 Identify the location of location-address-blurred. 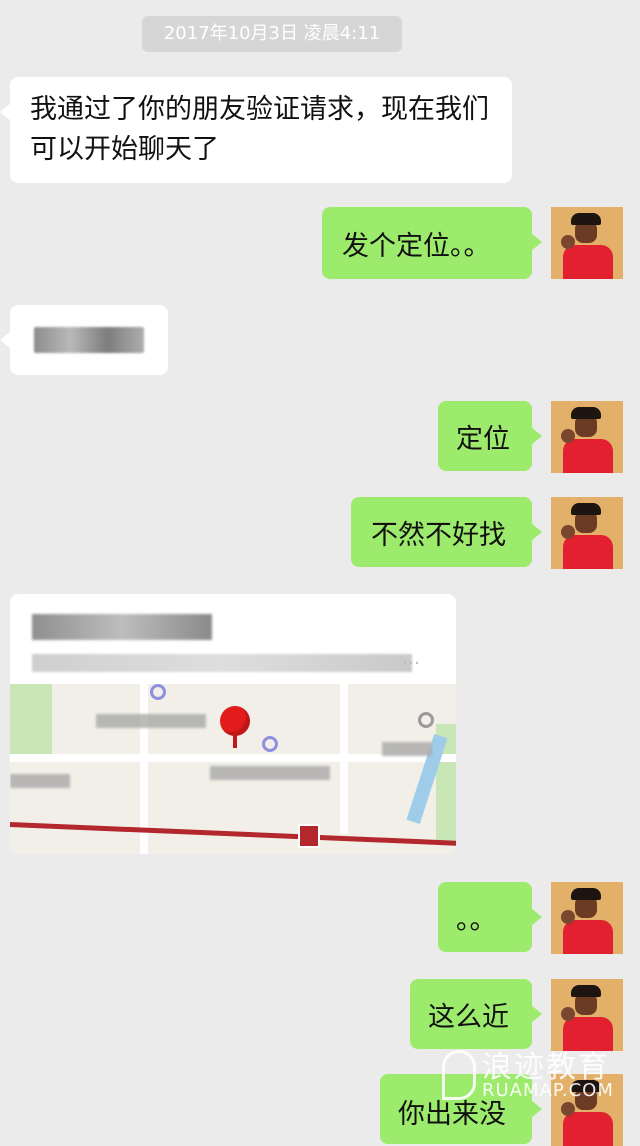
(222, 663).